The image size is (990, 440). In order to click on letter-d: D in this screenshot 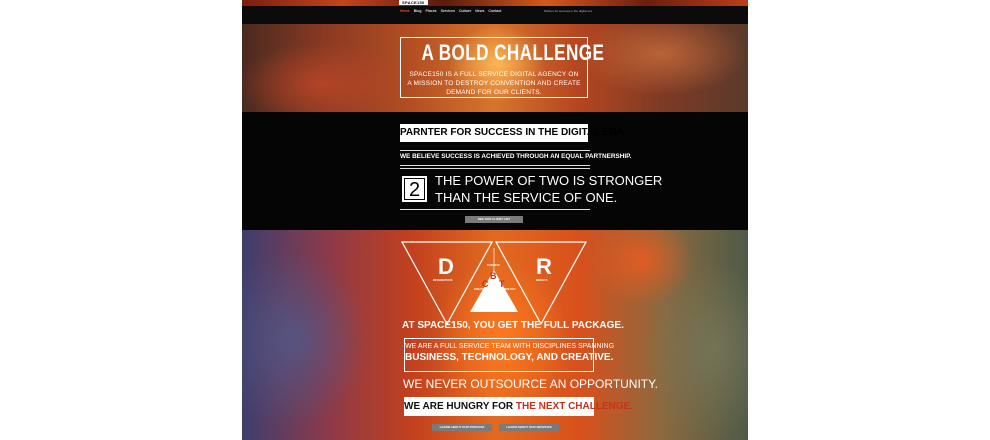, I will do `click(446, 266)`.